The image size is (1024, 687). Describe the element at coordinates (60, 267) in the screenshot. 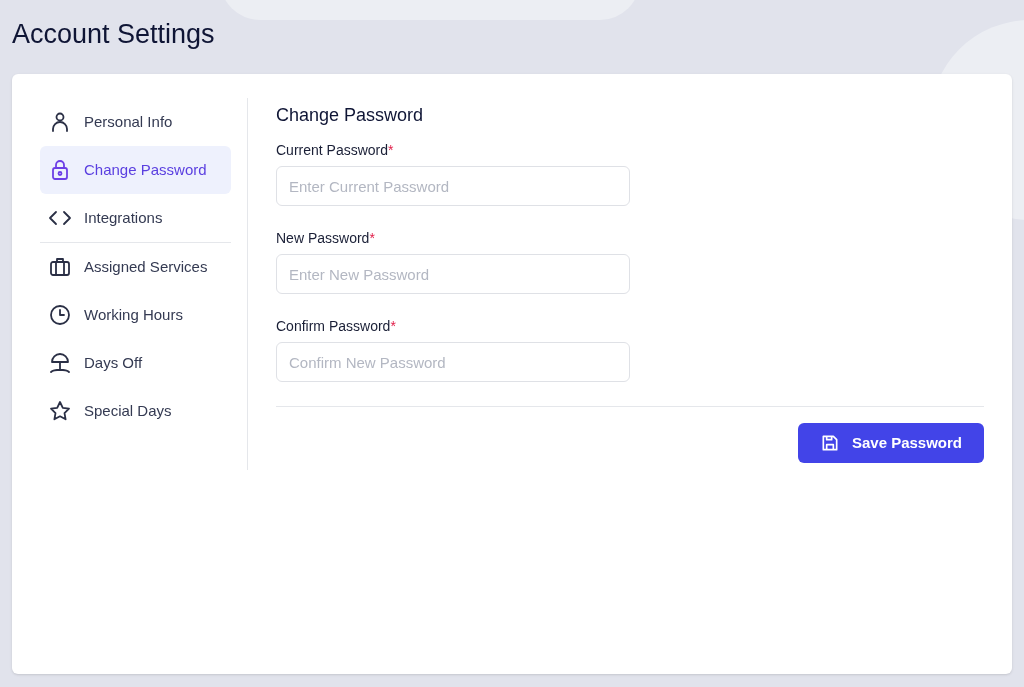

I see `briefcase-icon` at that location.